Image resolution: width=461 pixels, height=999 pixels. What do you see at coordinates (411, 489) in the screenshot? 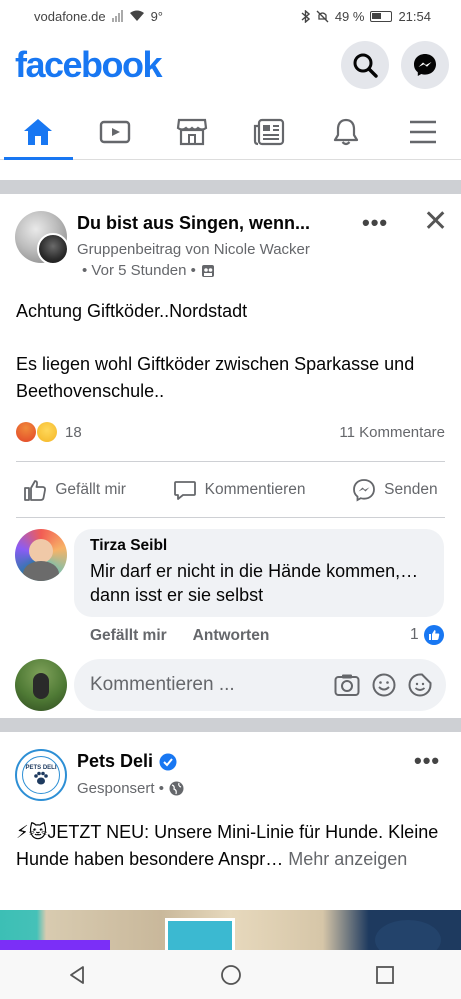
I see `share-label: Senden` at bounding box center [411, 489].